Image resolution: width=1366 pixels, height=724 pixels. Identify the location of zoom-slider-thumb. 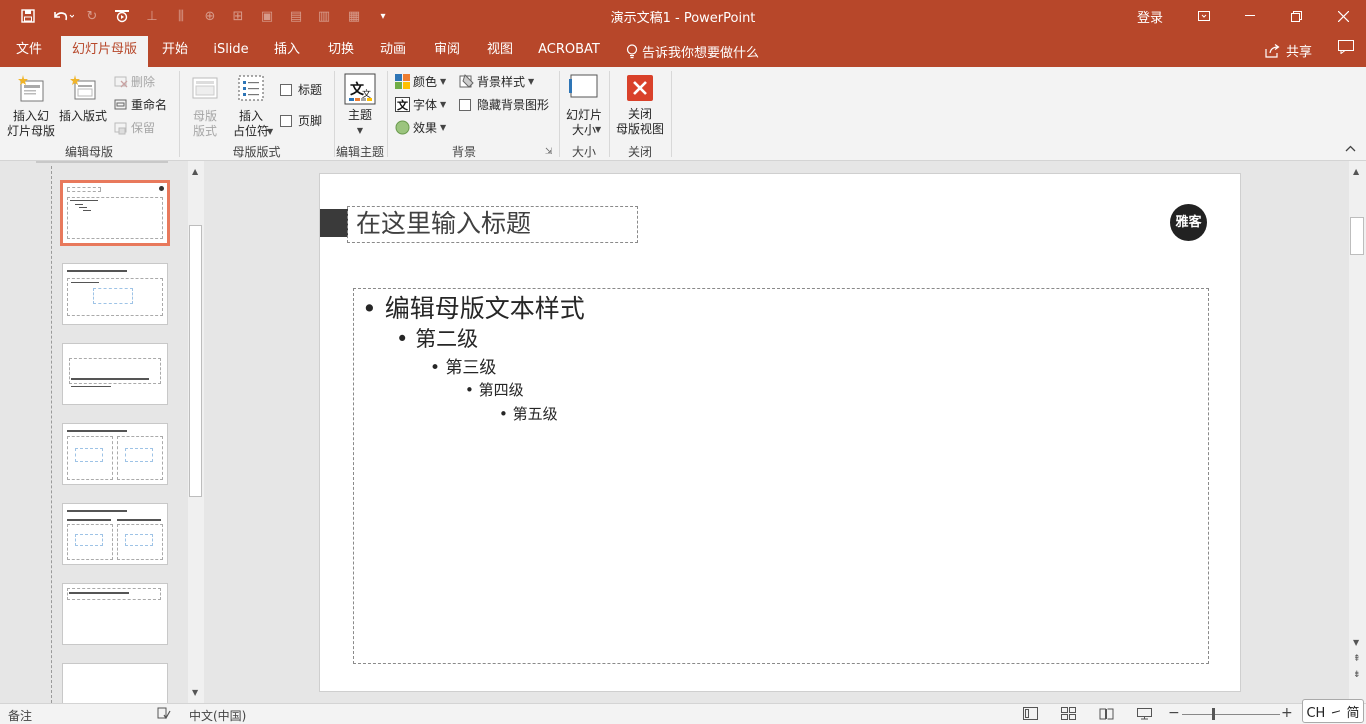
(1213, 714).